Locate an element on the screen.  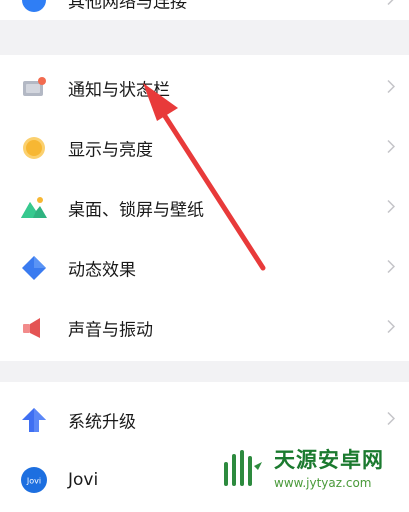
system-update-icon is located at coordinates (34, 420).